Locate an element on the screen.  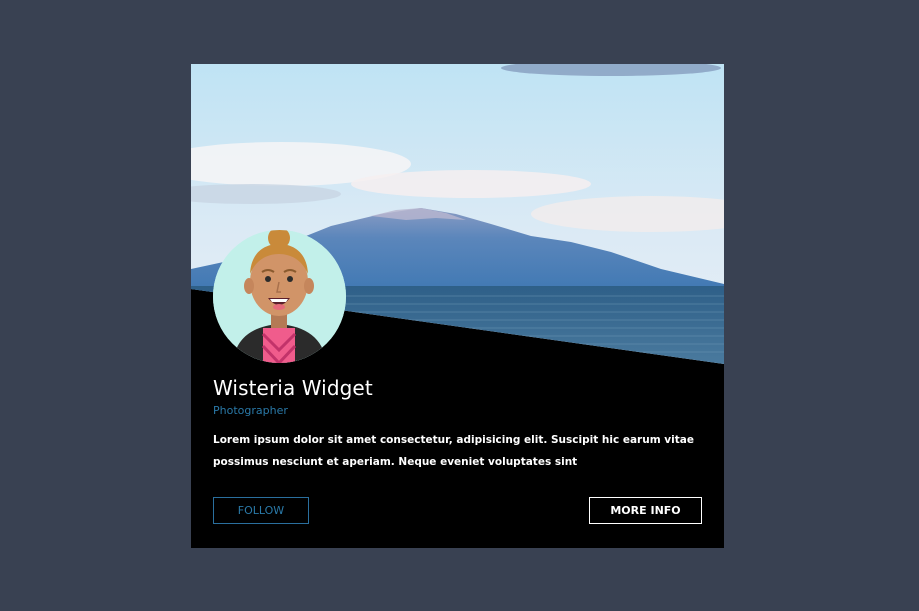
follow-button: FOLLOW is located at coordinates (261, 510).